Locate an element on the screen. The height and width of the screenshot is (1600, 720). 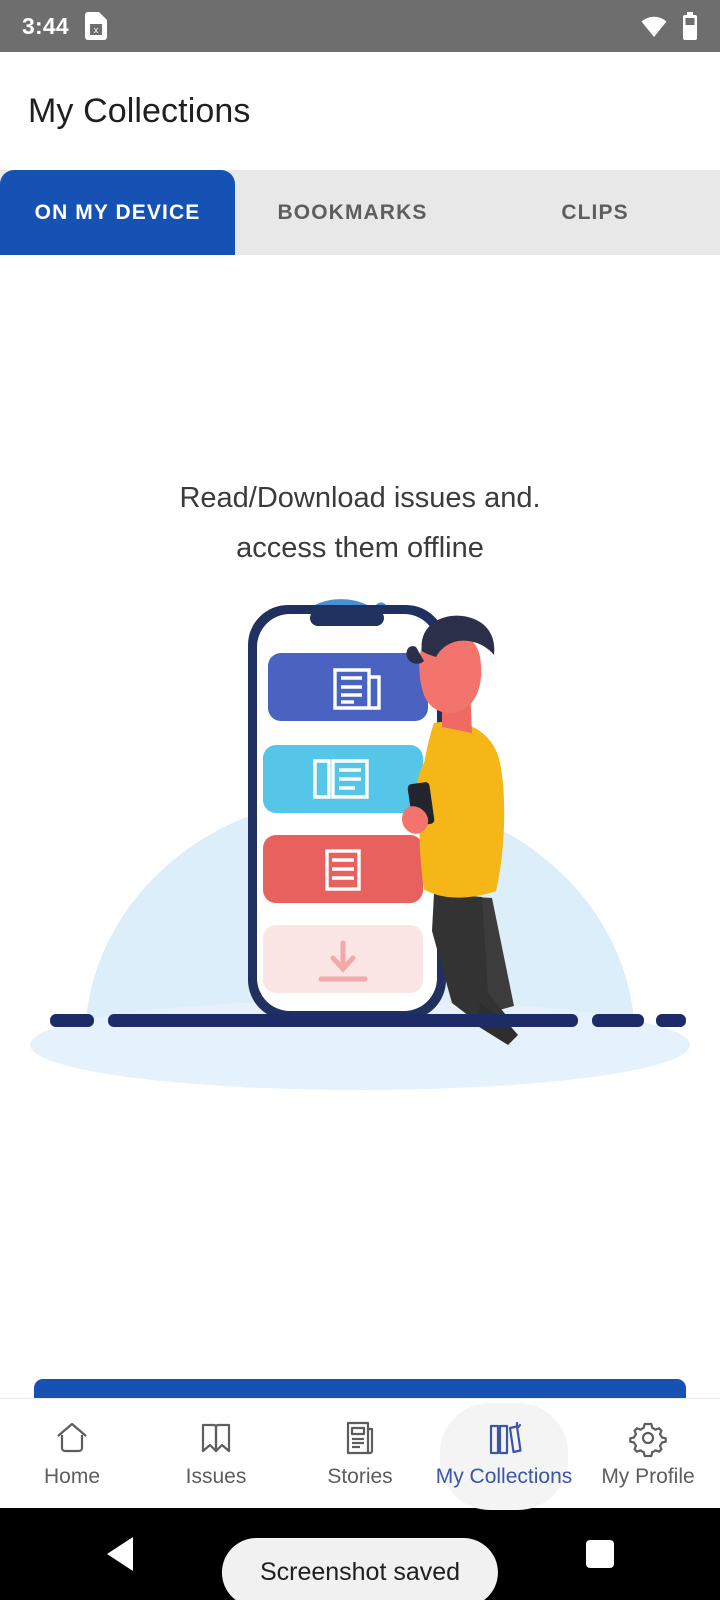
page-title: My Collections is located at coordinates (139, 110).